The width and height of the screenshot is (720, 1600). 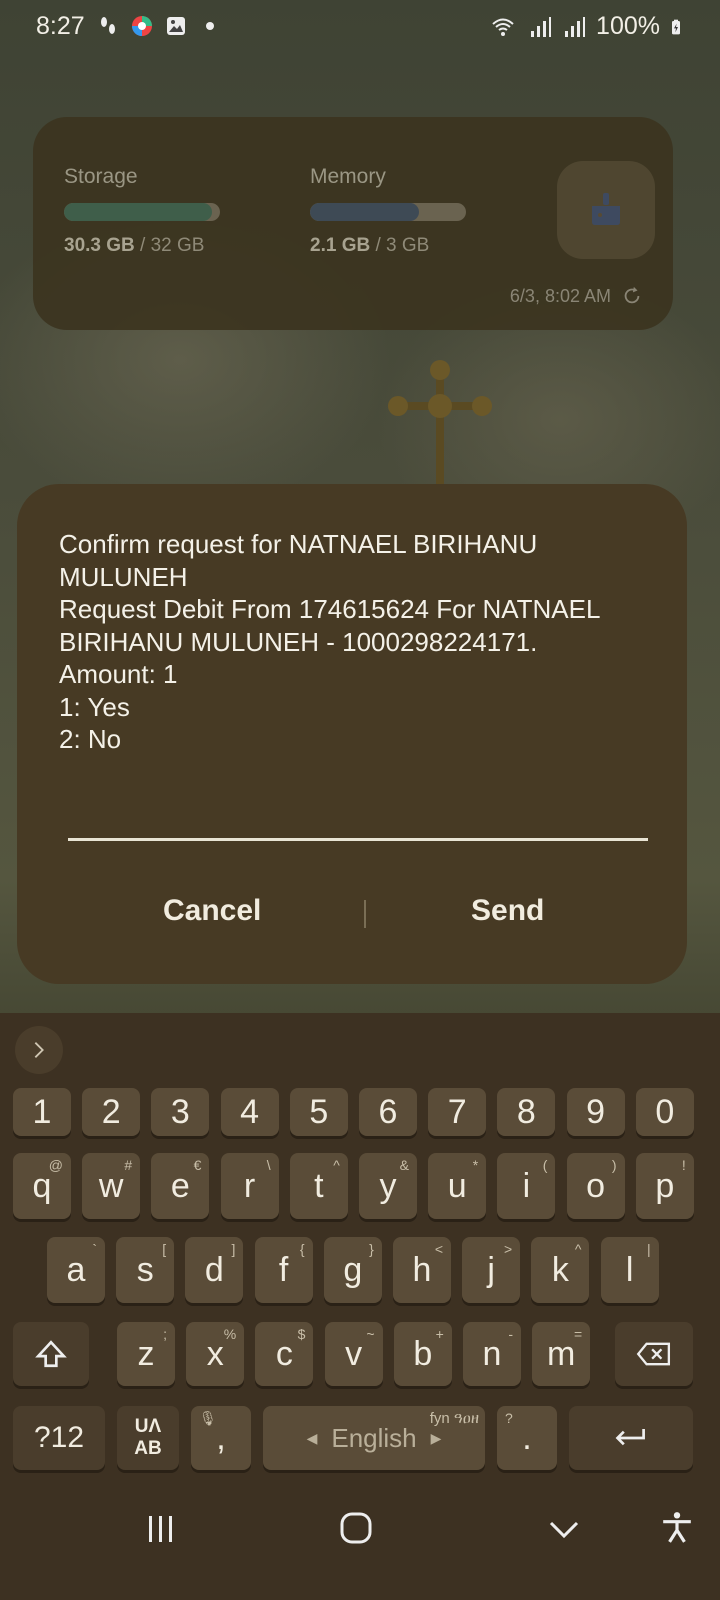 I want to click on comma-key-label: ,, so click(x=221, y=1437).